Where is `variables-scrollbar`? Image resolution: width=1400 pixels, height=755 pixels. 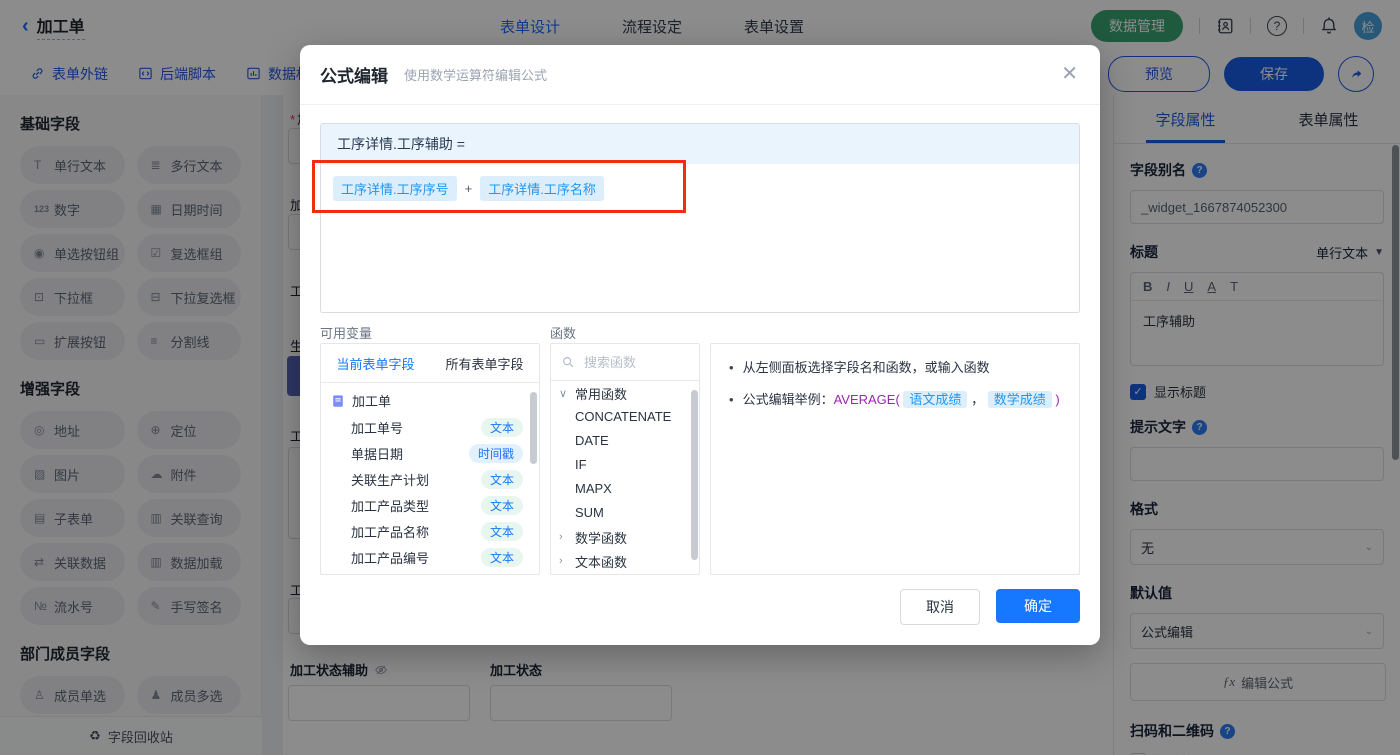
variables-scrollbar is located at coordinates (533, 428).